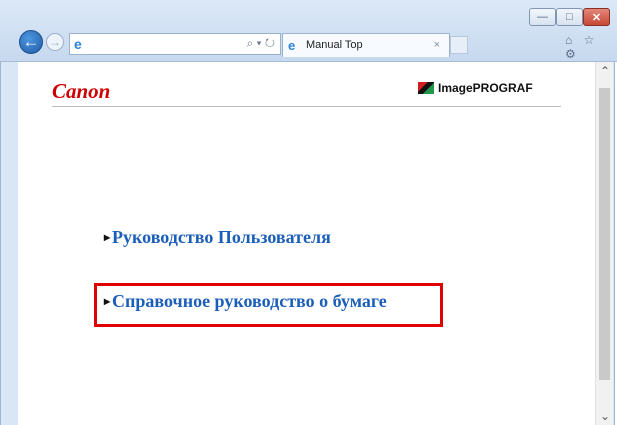 The height and width of the screenshot is (425, 617). What do you see at coordinates (437, 45) in the screenshot?
I see `tab-close-icon: ×` at bounding box center [437, 45].